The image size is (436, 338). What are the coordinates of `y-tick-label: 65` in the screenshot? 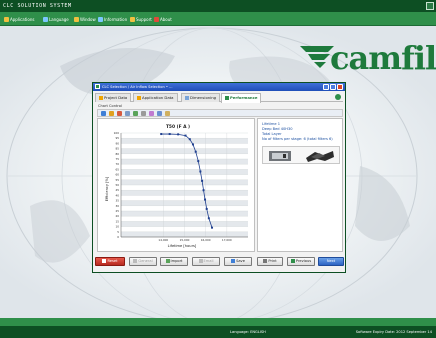 It's located at (117, 169).